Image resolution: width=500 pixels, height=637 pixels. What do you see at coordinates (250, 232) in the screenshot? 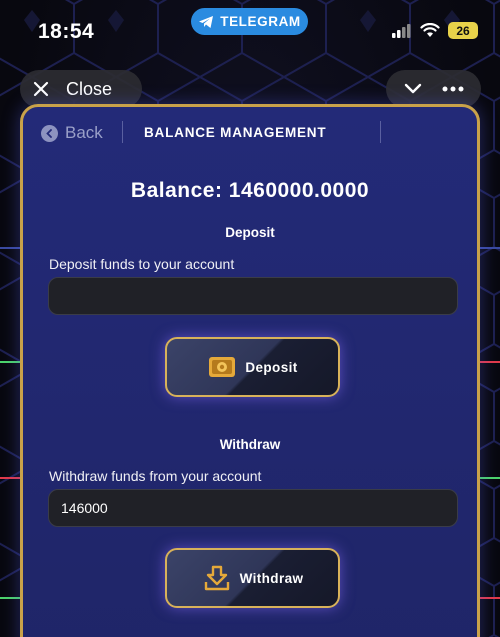
I see `deposit-section-title: Deposit` at bounding box center [250, 232].